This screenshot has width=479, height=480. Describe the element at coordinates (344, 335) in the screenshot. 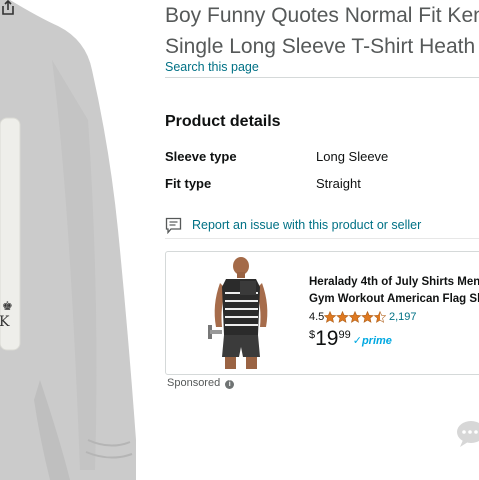

I see `price-fraction: 99` at that location.